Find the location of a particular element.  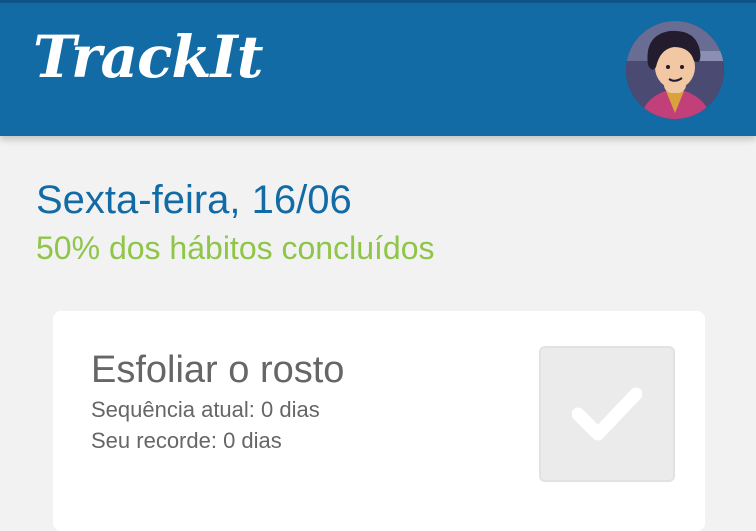

checkmark-icon is located at coordinates (607, 414).